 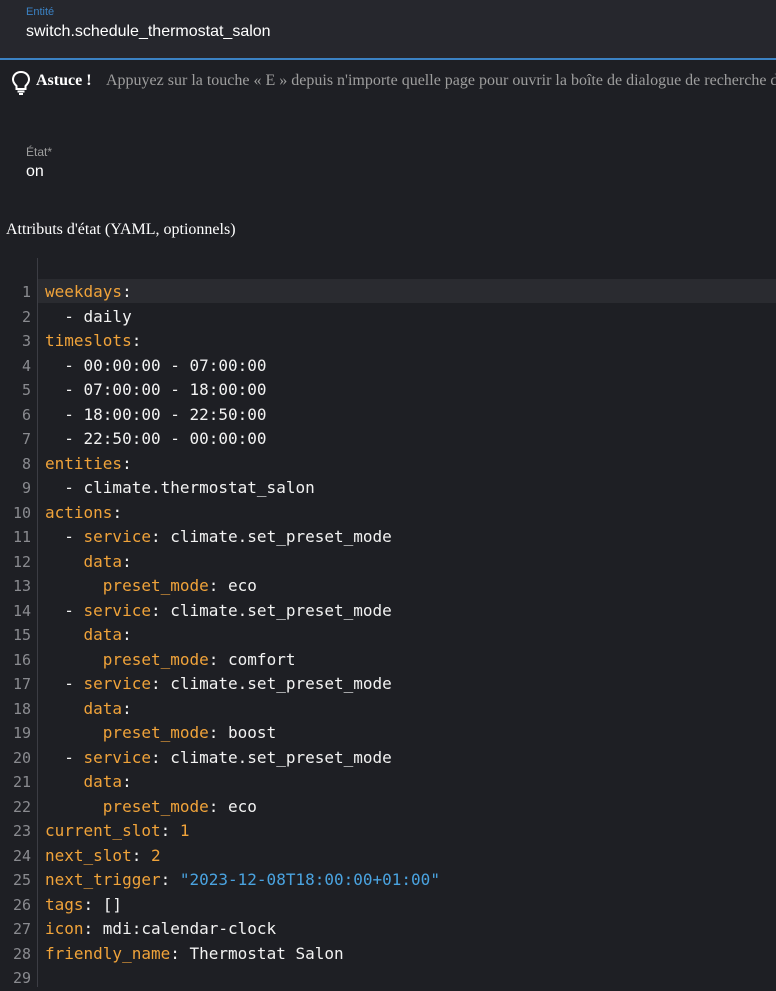 What do you see at coordinates (388, 292) in the screenshot?
I see `code-line: 1 weekdays:` at bounding box center [388, 292].